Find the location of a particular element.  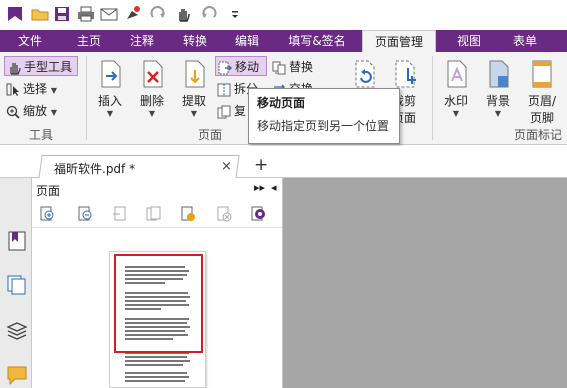

rotate-page-icon is located at coordinates (364, 74).